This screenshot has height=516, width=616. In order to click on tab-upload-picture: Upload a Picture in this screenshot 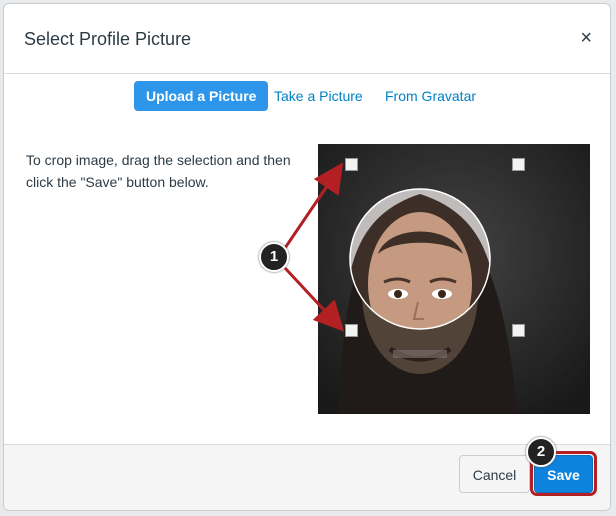, I will do `click(201, 96)`.